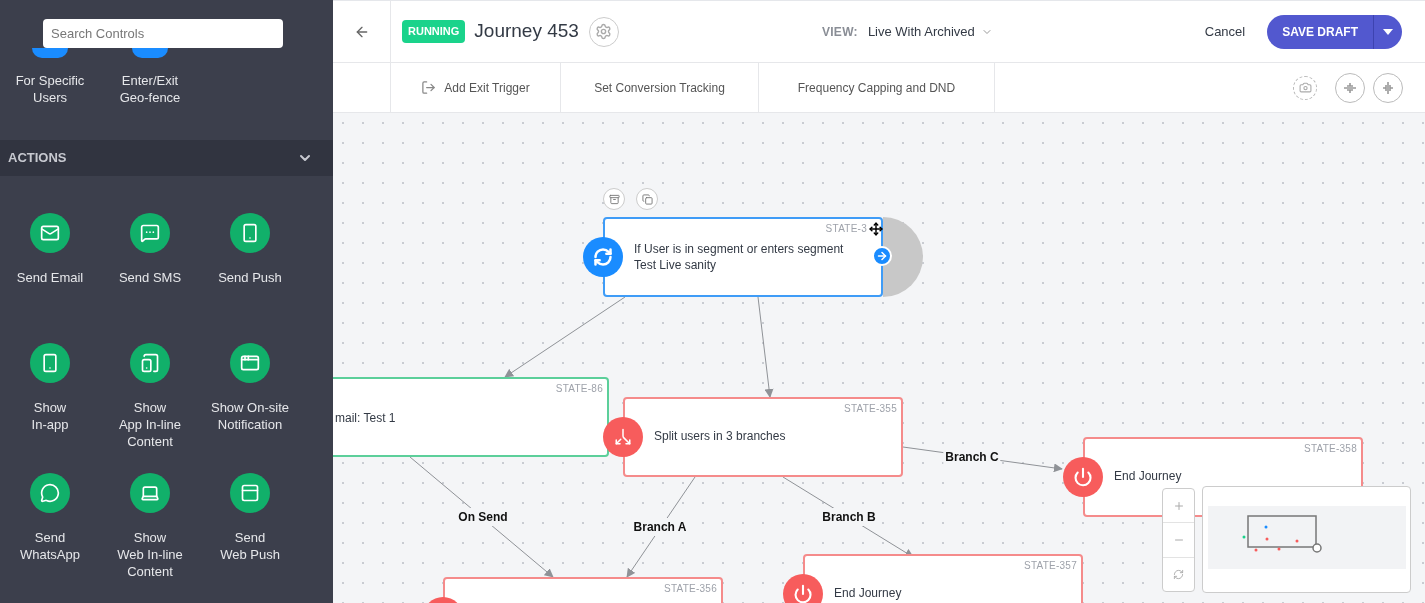  I want to click on node-state-id: STATE-86, so click(579, 389).